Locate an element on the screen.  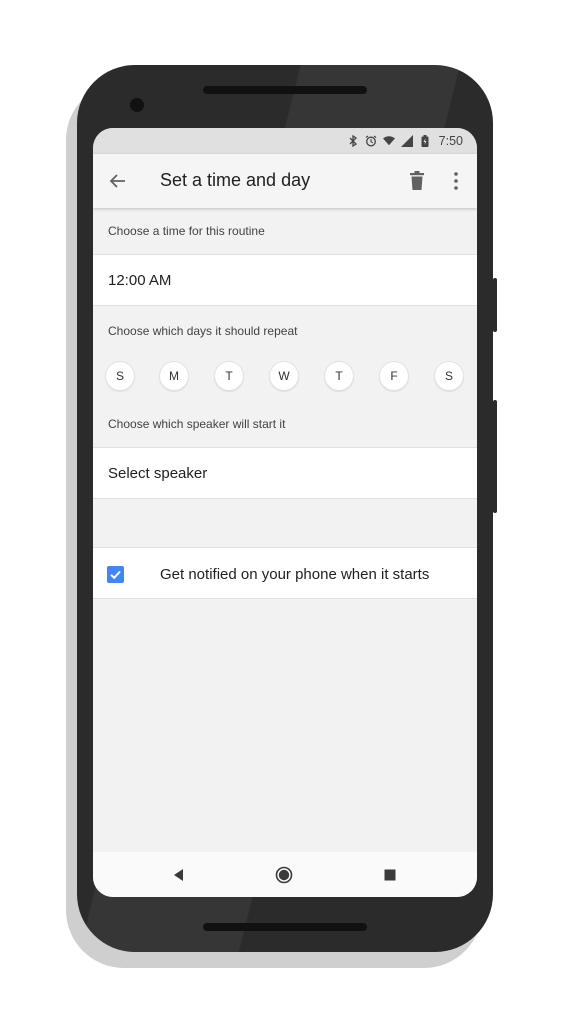
speaker-section-label: Choose which speaker will start it is located at coordinates (197, 424).